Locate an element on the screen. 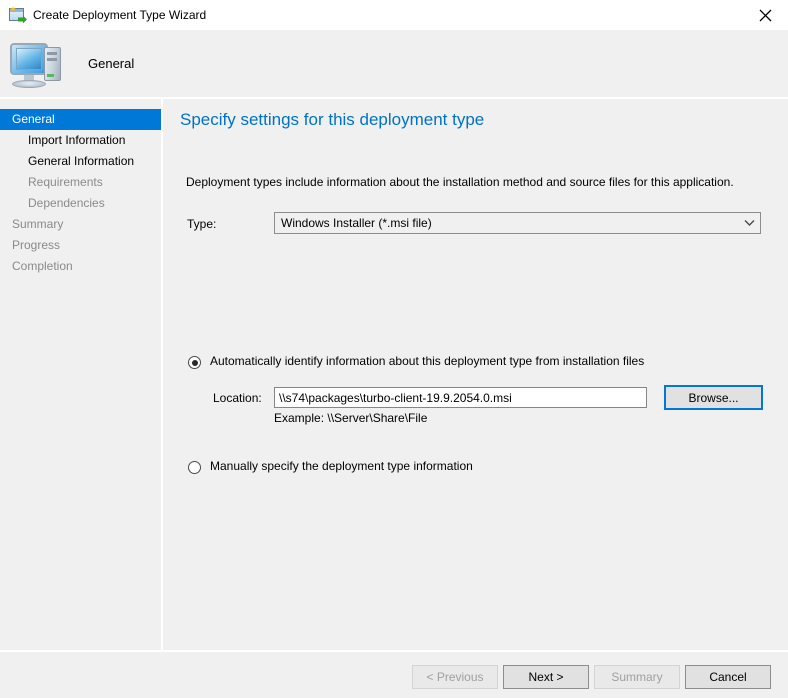 This screenshot has height=698, width=788. sidebar-item-requirements: Requirements is located at coordinates (80, 182).